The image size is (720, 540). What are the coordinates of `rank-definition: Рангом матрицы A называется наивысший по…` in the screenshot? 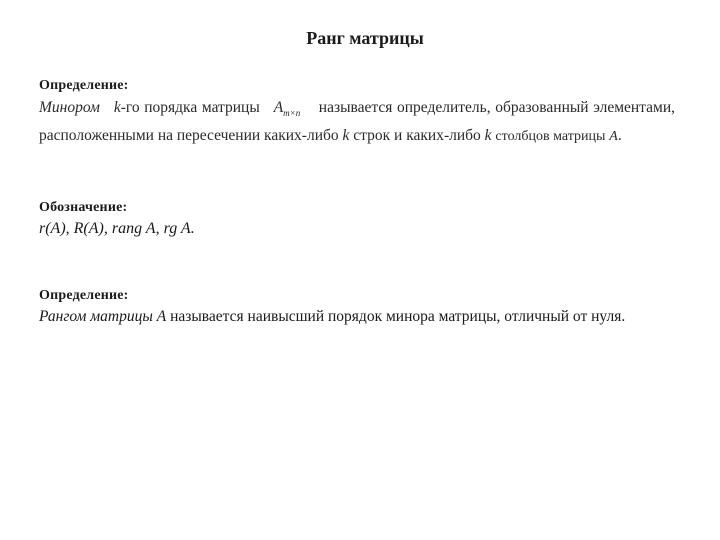 It's located at (332, 317).